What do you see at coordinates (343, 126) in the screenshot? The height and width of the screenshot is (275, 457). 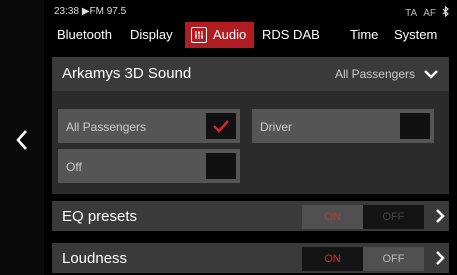 I see `option-driver: Driver` at bounding box center [343, 126].